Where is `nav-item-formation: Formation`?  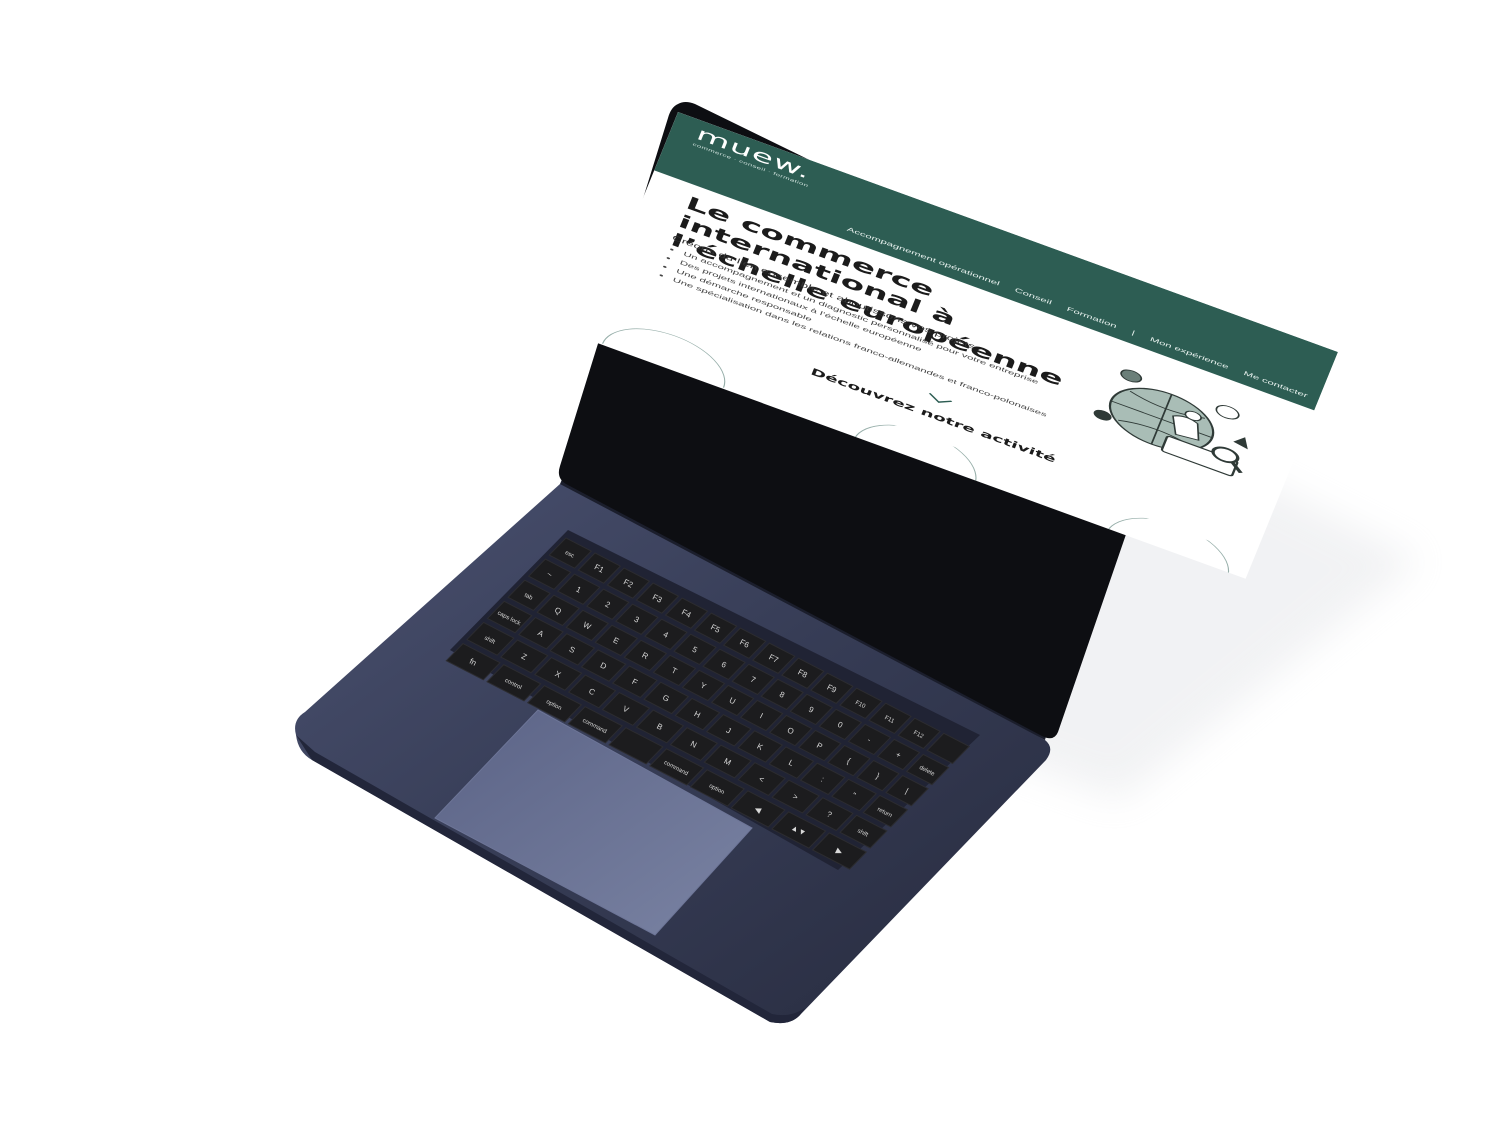 nav-item-formation: Formation is located at coordinates (1092, 318).